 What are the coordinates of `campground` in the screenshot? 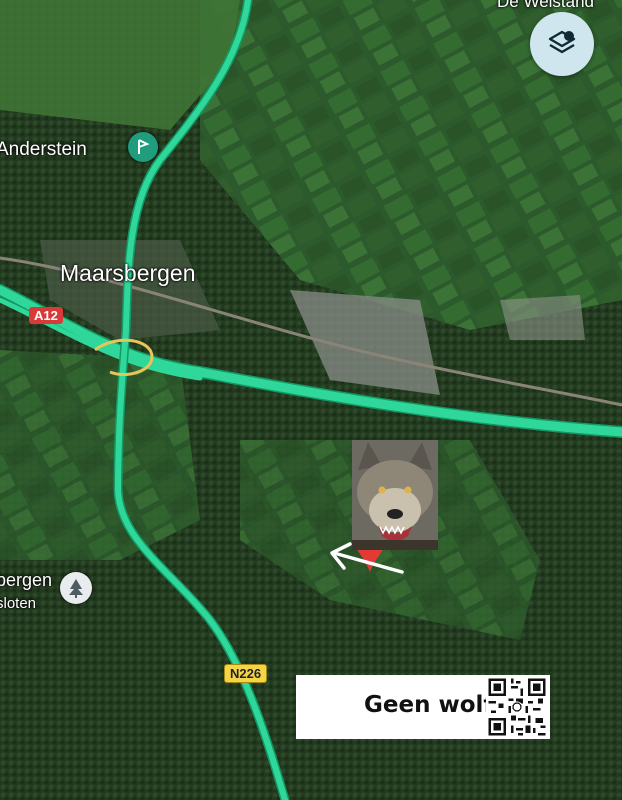 It's located at (542, 317).